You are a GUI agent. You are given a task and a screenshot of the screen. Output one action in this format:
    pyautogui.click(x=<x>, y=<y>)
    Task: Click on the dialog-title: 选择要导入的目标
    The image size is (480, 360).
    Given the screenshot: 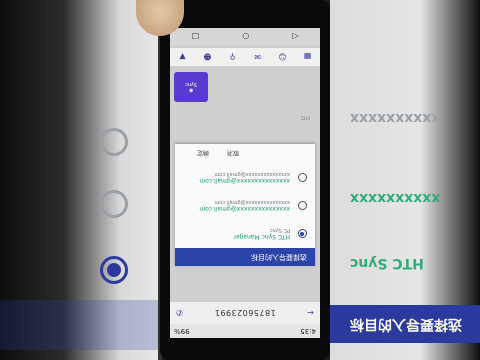 What is the action you would take?
    pyautogui.click(x=245, y=257)
    